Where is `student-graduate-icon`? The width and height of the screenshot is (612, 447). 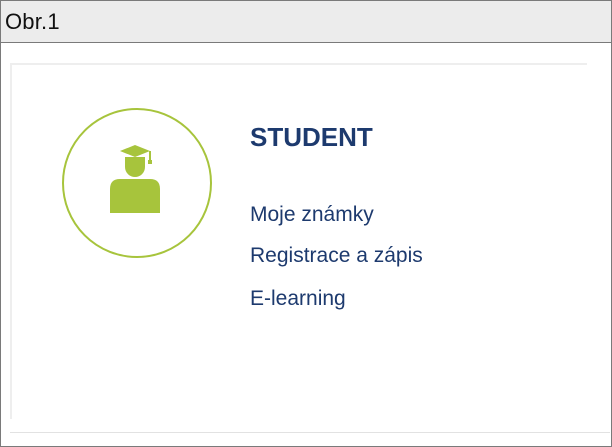 student-graduate-icon is located at coordinates (135, 179).